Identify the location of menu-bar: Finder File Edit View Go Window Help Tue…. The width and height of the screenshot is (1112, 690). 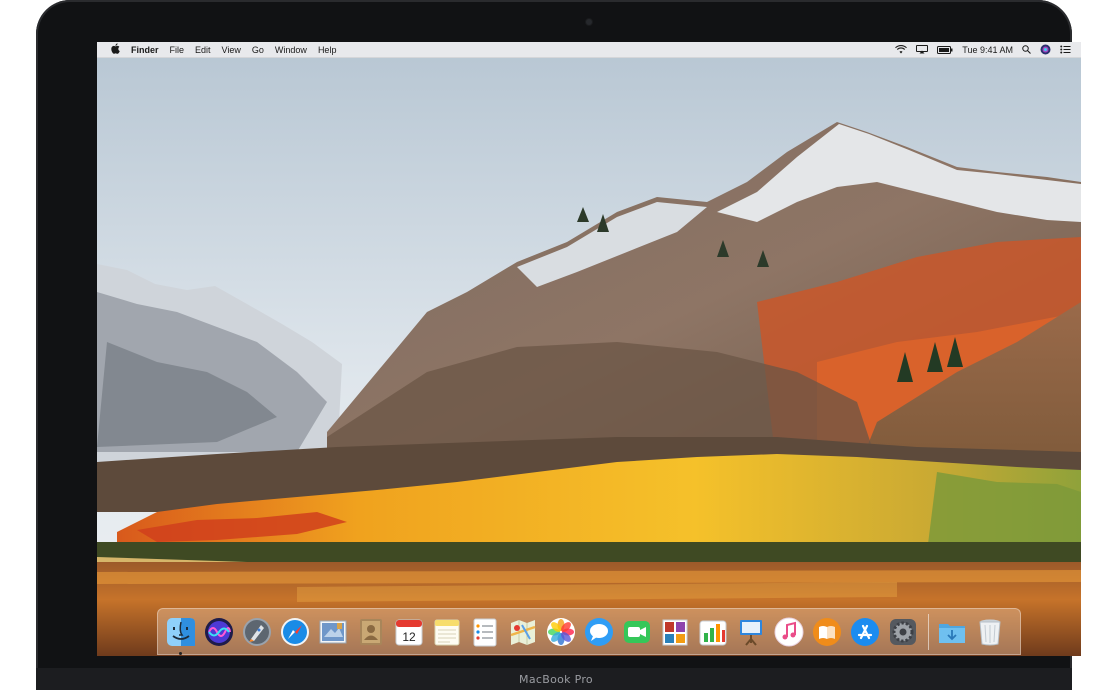
(589, 50).